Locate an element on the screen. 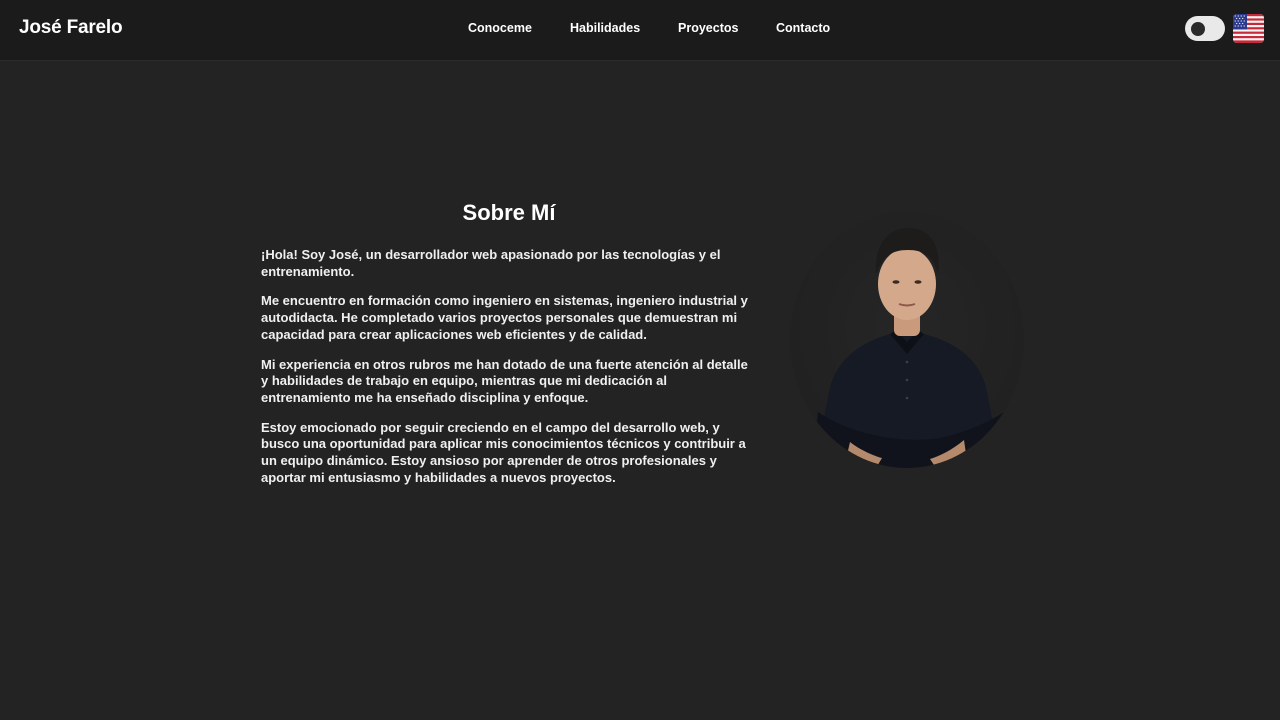 Image resolution: width=1280 pixels, height=720 pixels. theme-toggle-switch is located at coordinates (1205, 28).